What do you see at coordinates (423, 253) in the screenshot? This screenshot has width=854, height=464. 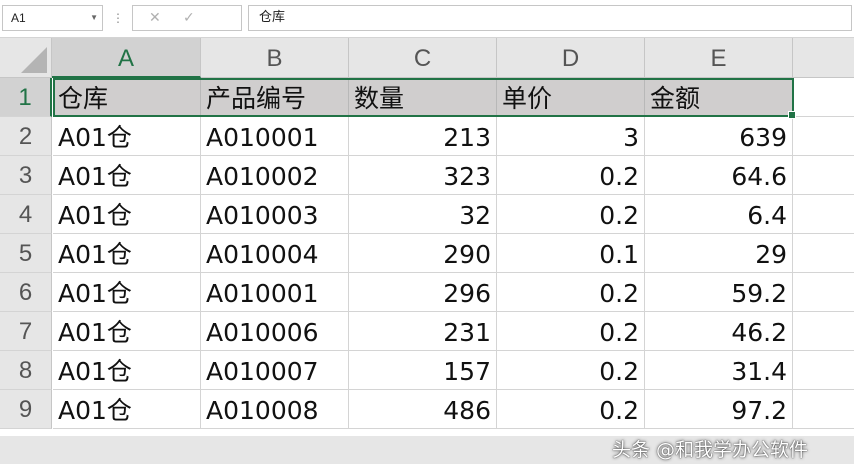 I see `cell-c5: 290` at bounding box center [423, 253].